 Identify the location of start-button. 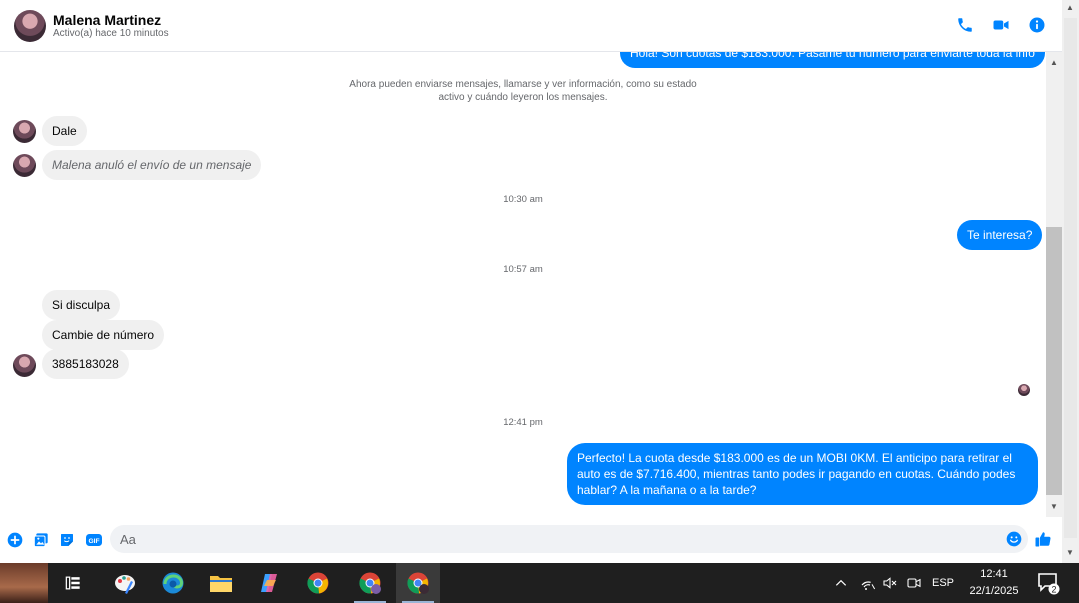
(24, 583).